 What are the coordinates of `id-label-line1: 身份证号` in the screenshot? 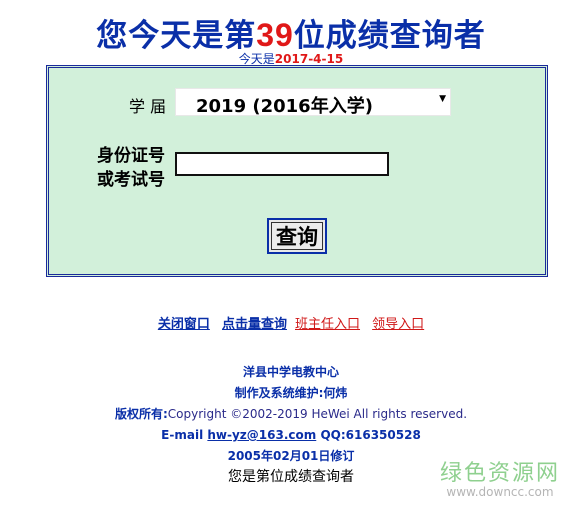 It's located at (131, 156).